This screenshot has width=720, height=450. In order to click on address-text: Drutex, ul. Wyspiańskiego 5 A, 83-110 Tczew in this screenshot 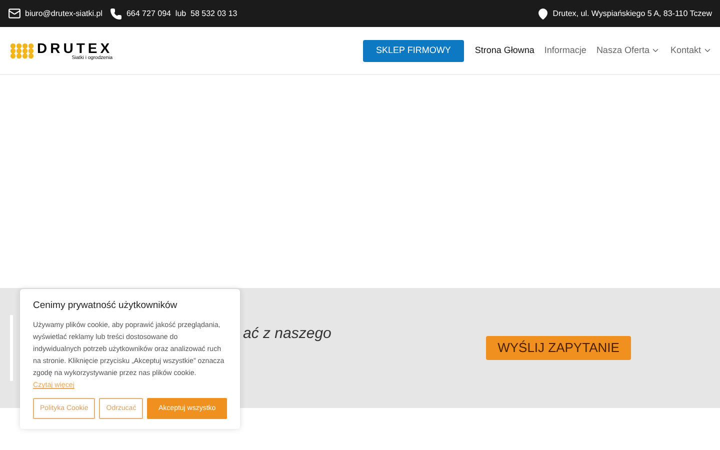, I will do `click(632, 14)`.